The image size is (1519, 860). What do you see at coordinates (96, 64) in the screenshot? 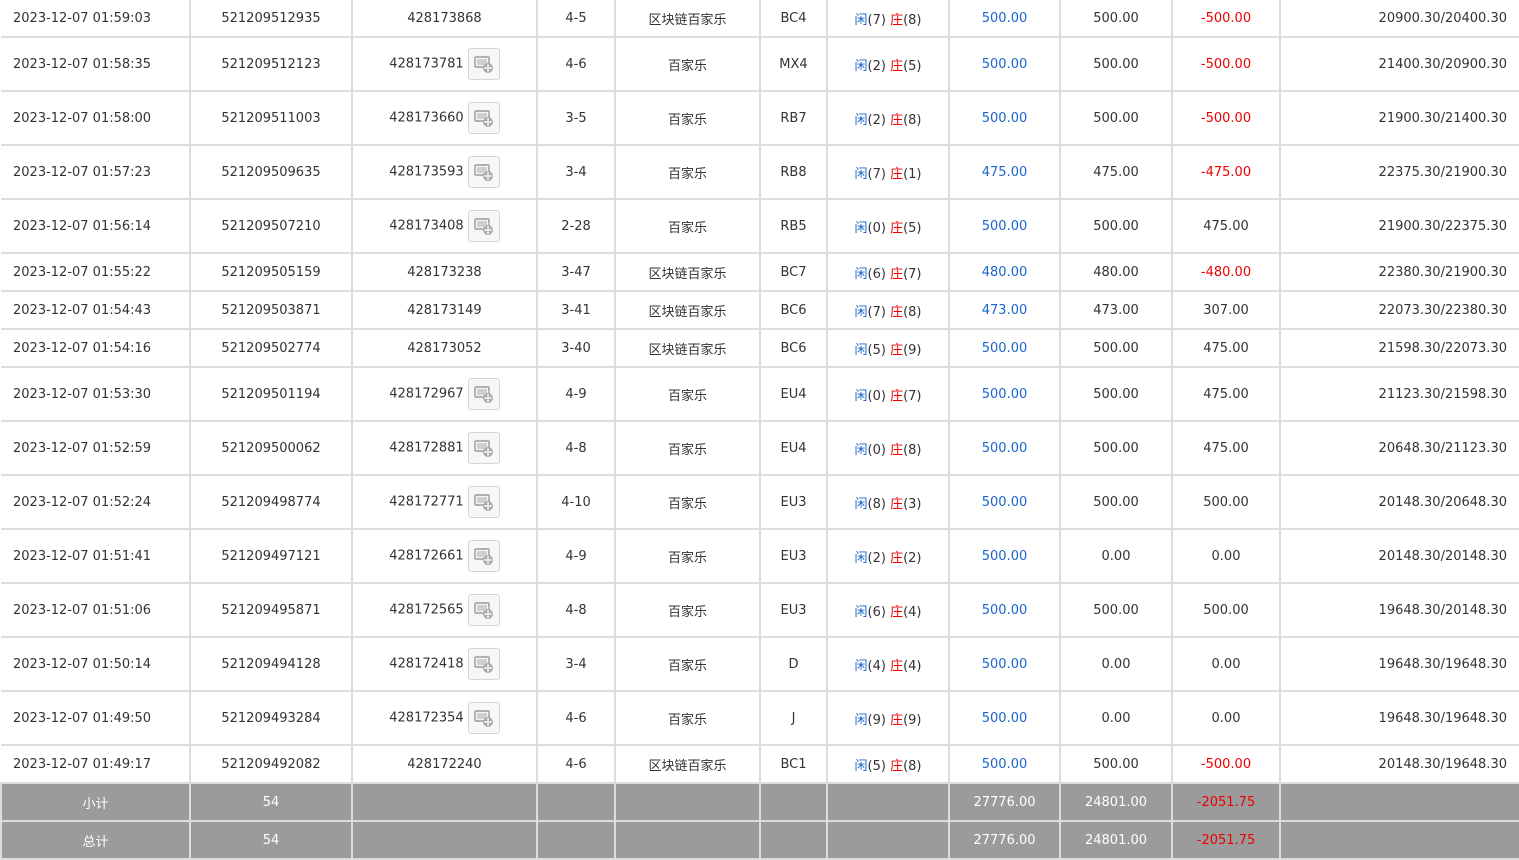
I see `bet-time: 2023-12-07 01:58:35` at bounding box center [96, 64].